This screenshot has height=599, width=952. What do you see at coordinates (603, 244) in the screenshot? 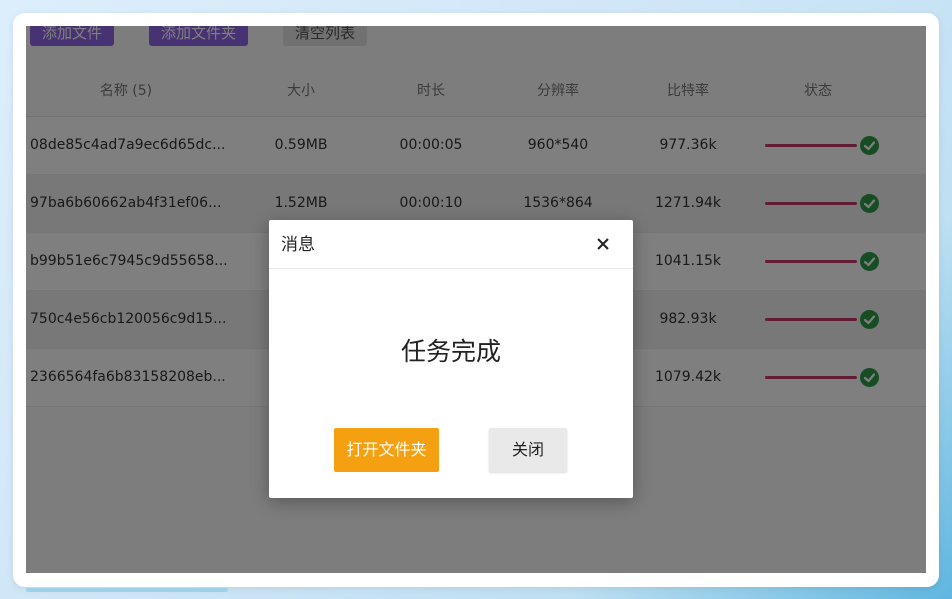
I see `close-icon` at bounding box center [603, 244].